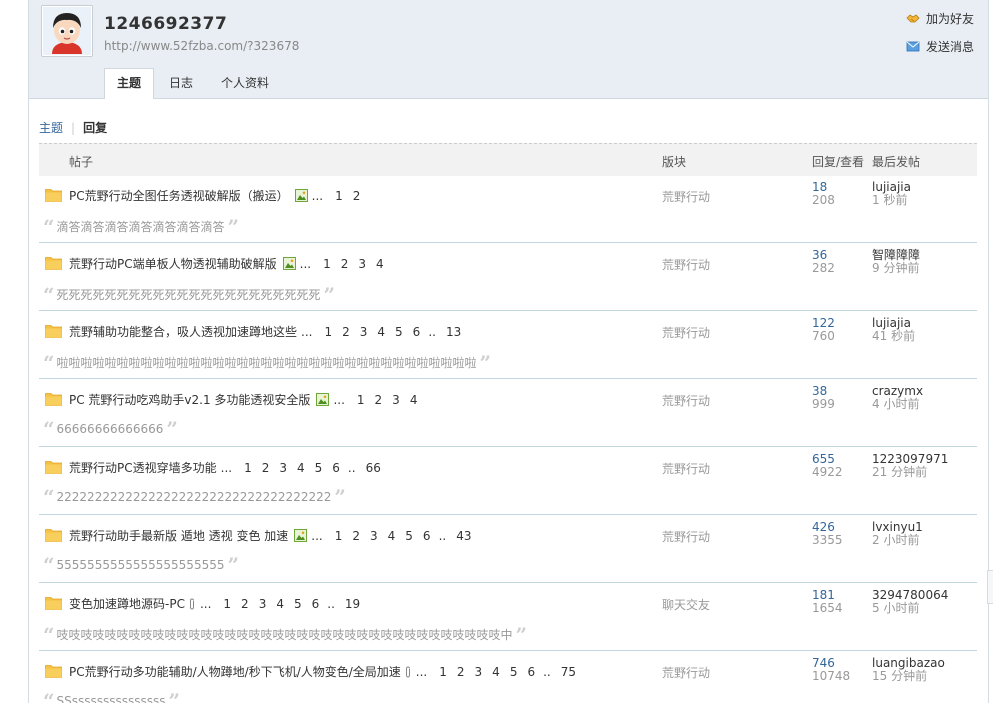 The width and height of the screenshot is (993, 703). I want to click on page-link-last: 13, so click(453, 332).